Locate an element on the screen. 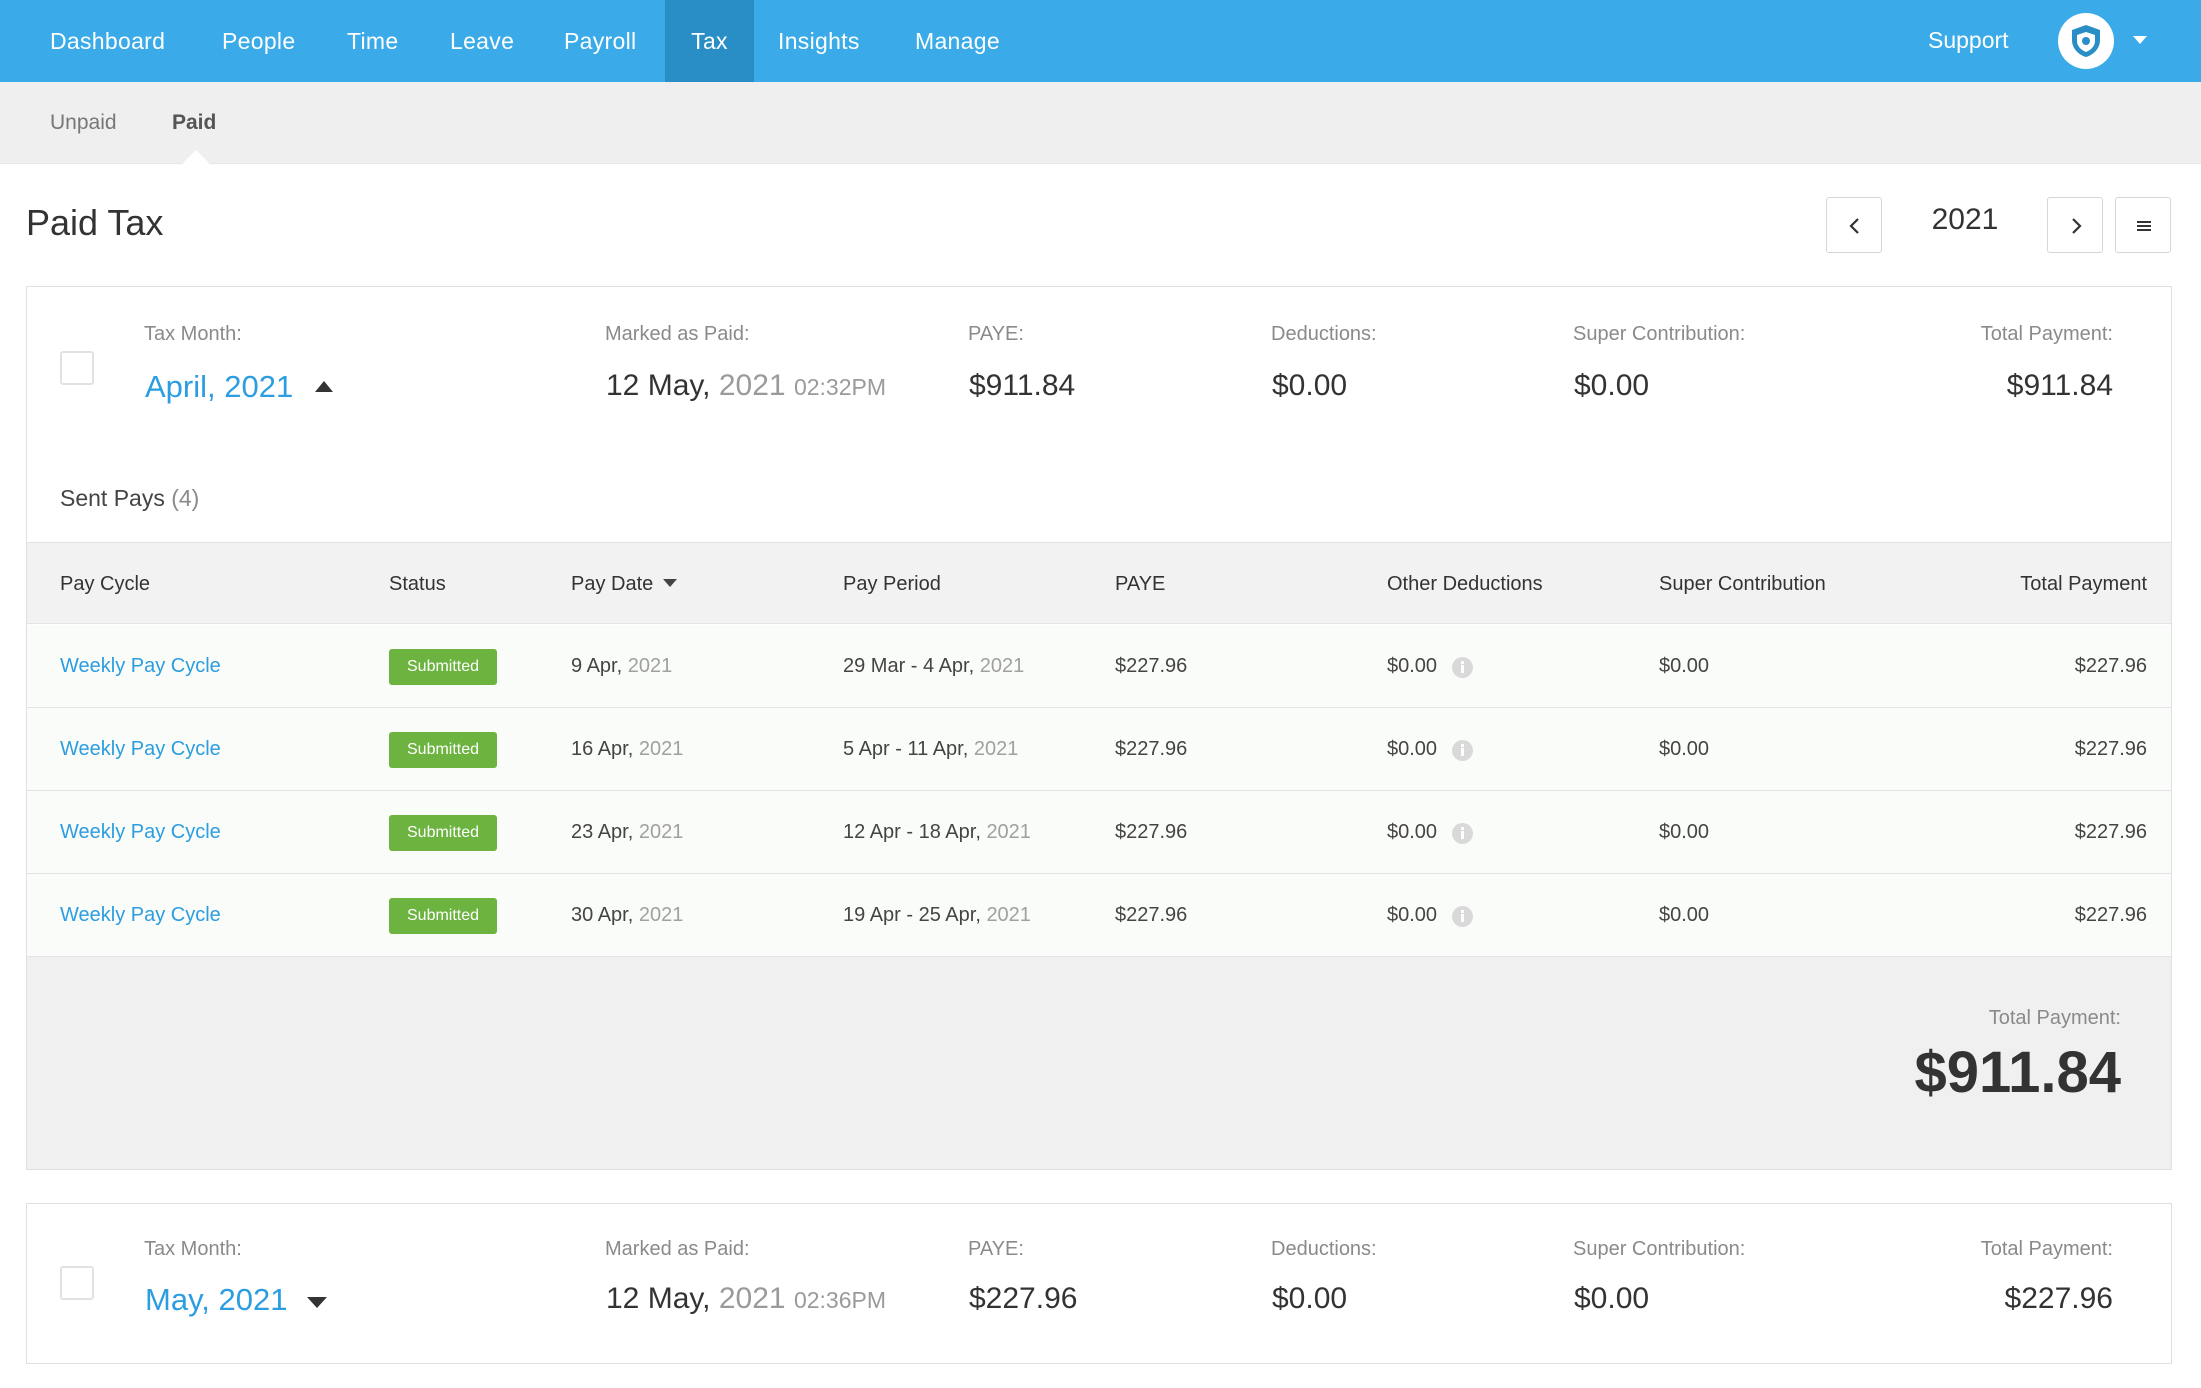 The image size is (2201, 1388). pay-period: 12 Apr - 18 Apr, 2021 is located at coordinates (937, 832).